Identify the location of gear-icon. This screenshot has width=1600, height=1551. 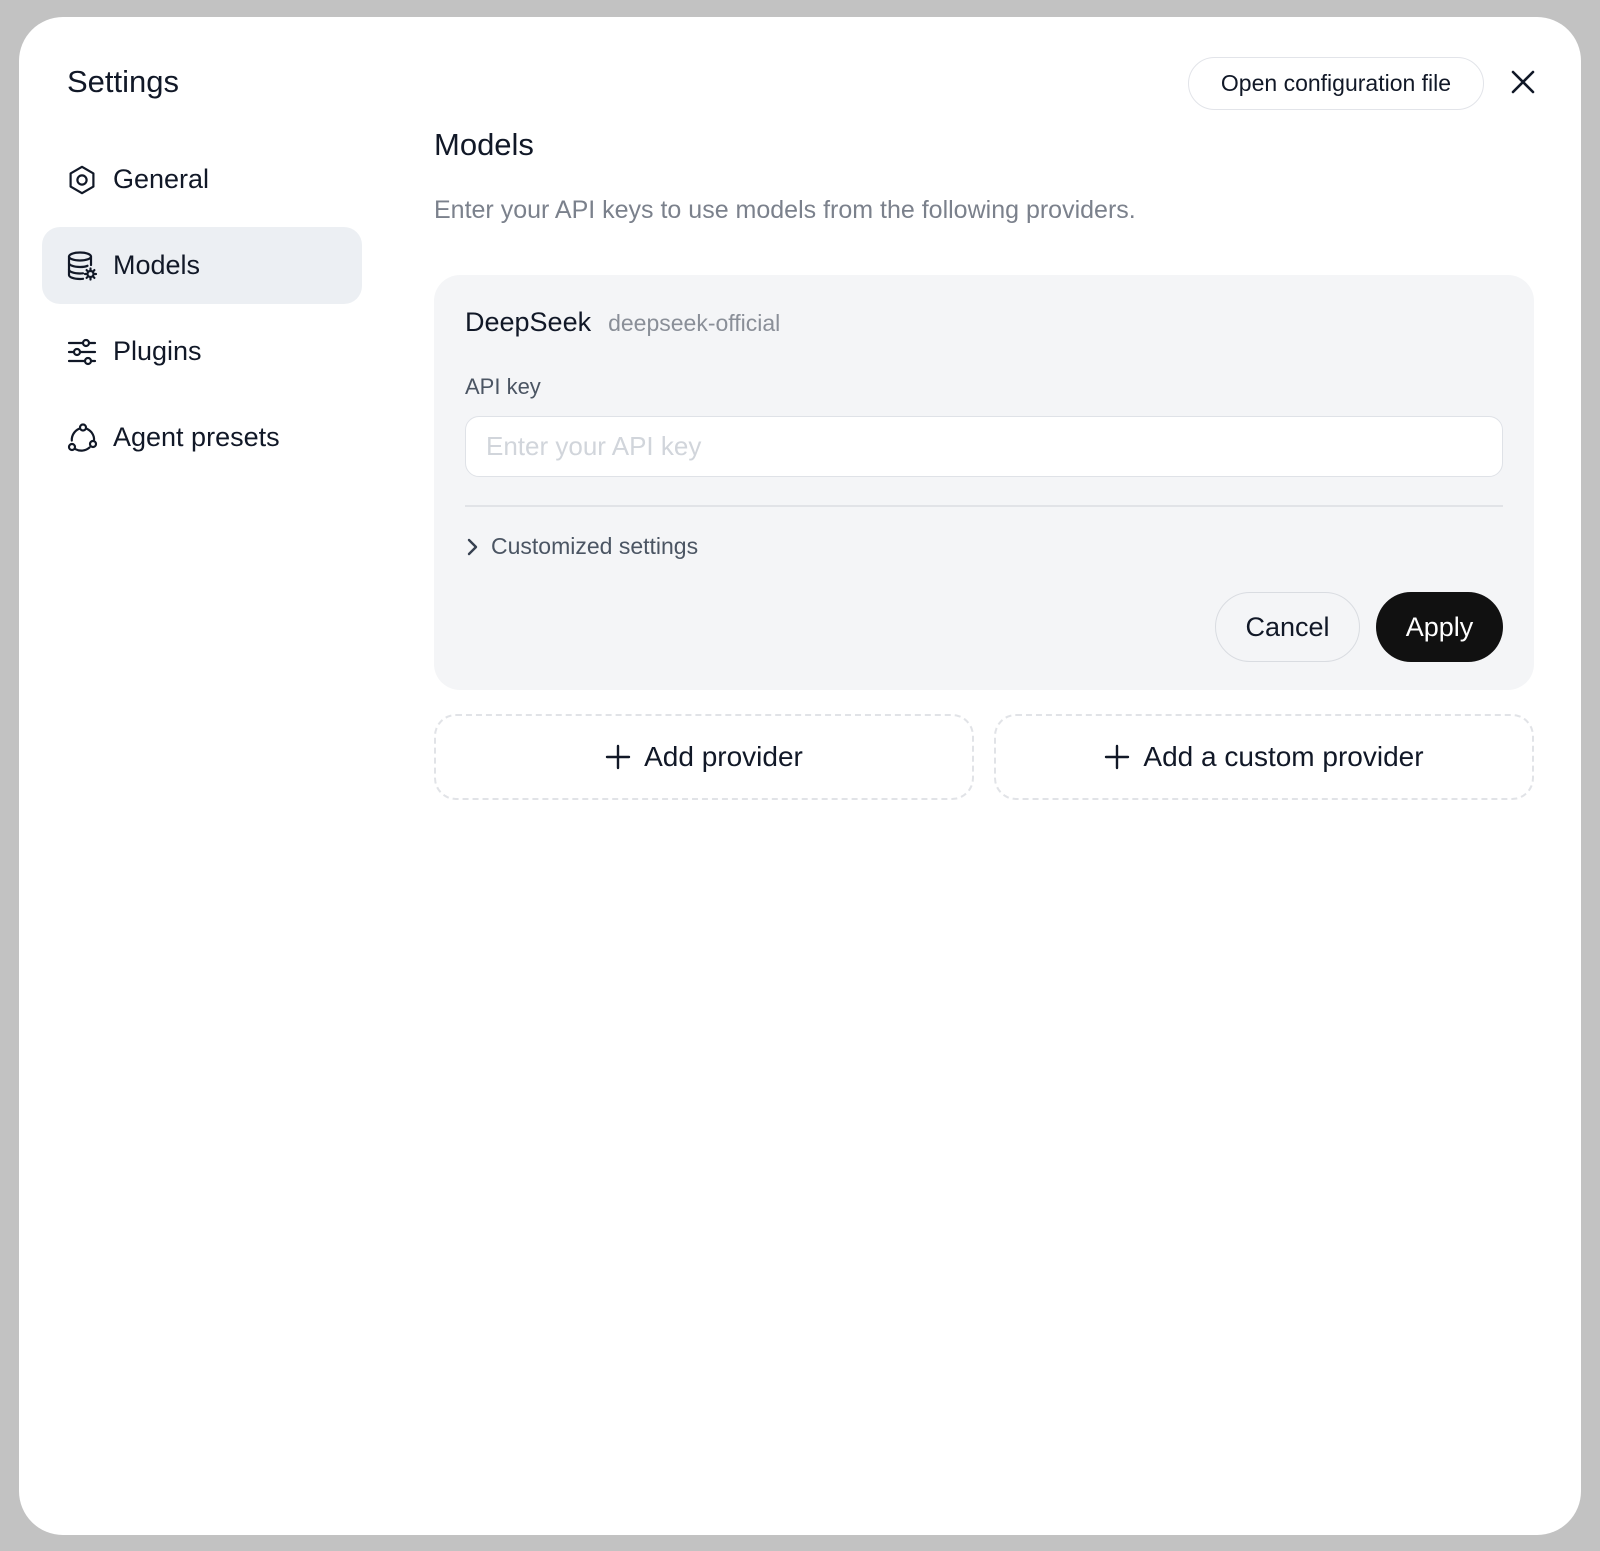
(82, 180).